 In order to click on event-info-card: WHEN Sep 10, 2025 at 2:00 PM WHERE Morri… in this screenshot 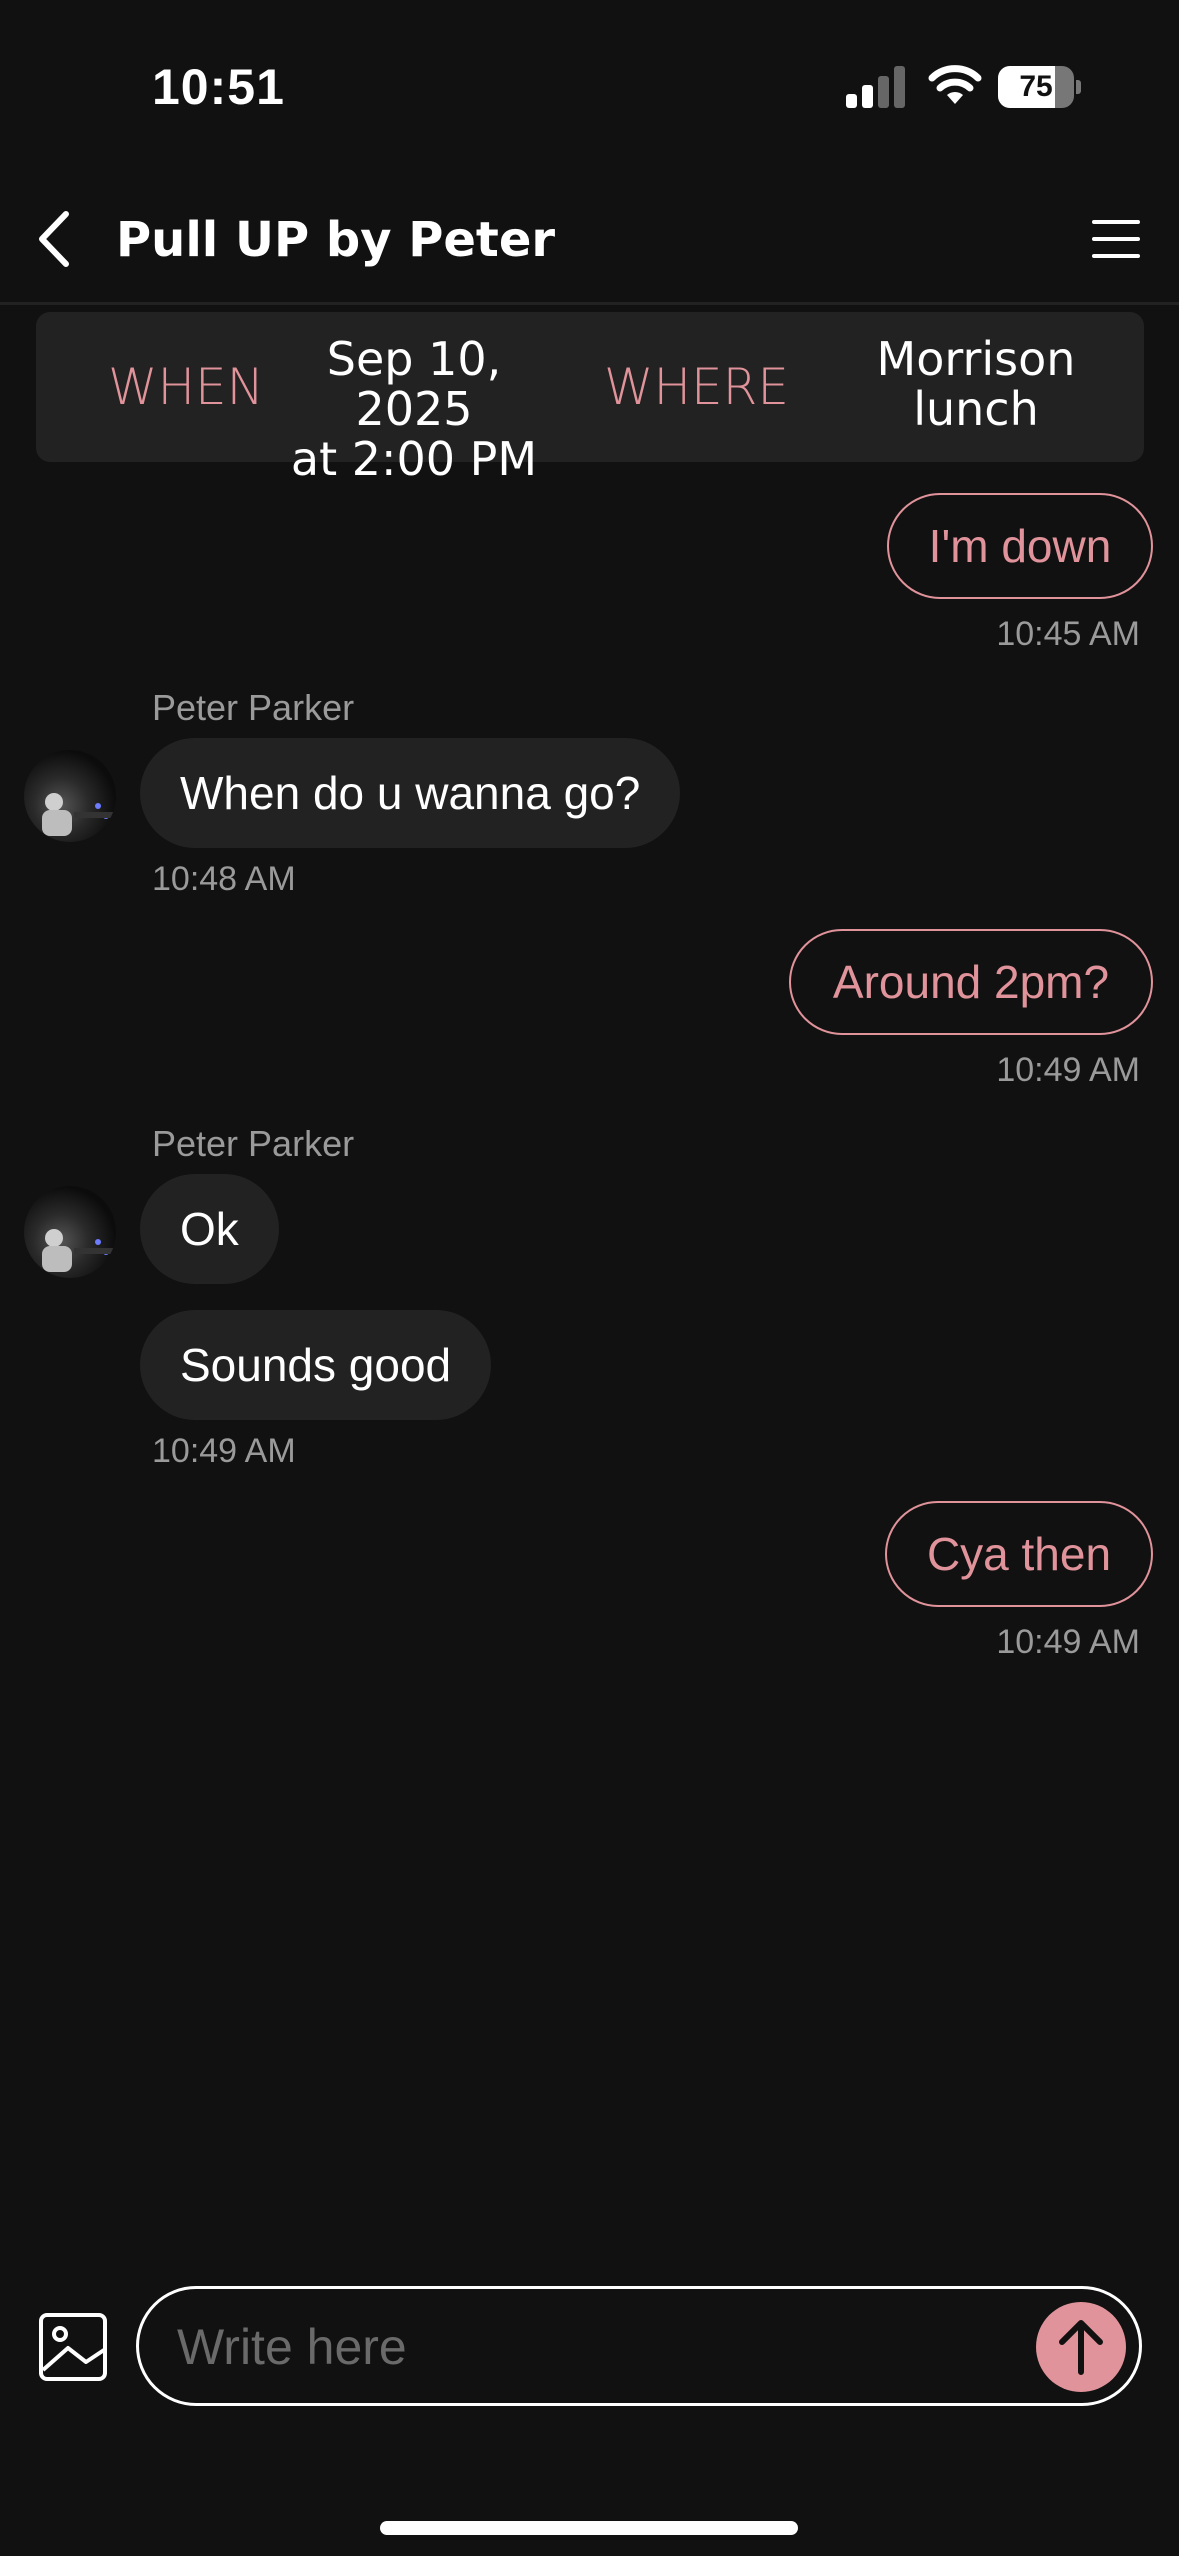, I will do `click(590, 398)`.